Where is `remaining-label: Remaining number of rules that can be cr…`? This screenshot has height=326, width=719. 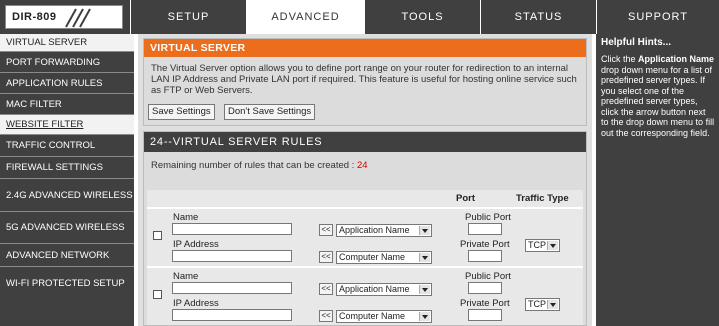
remaining-label: Remaining number of rules that can be cr… is located at coordinates (254, 165).